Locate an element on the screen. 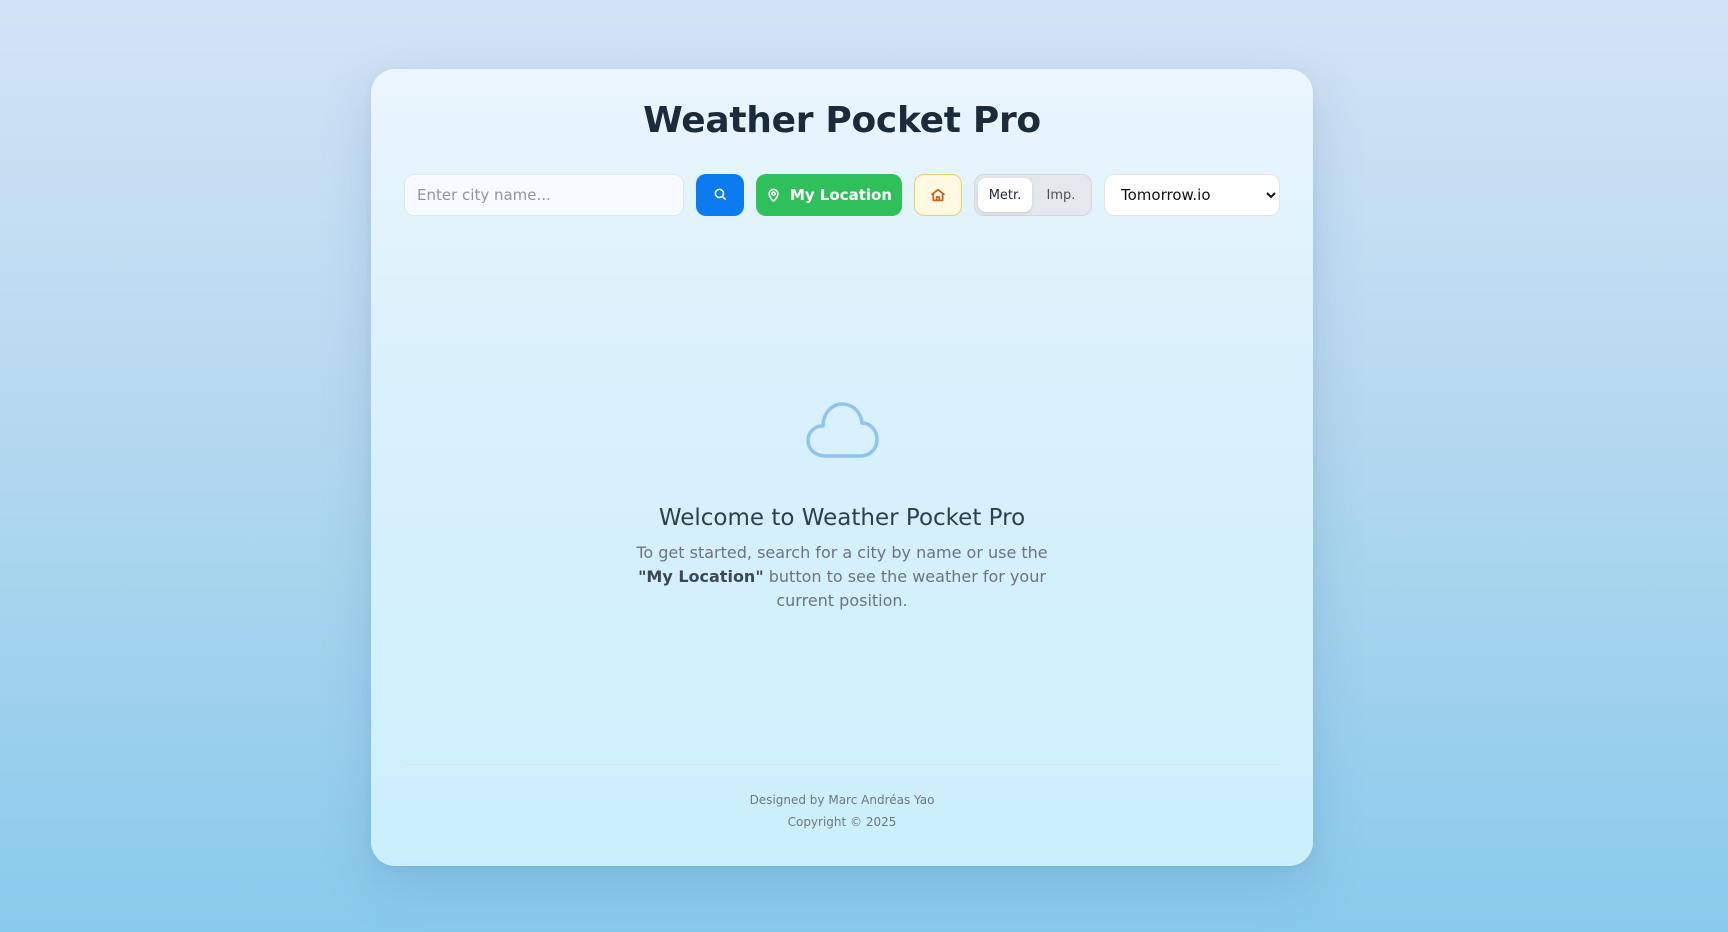 The height and width of the screenshot is (932, 1728). controls-bar: My Location Metr. Imp. Tomorrow.io is located at coordinates (842, 195).